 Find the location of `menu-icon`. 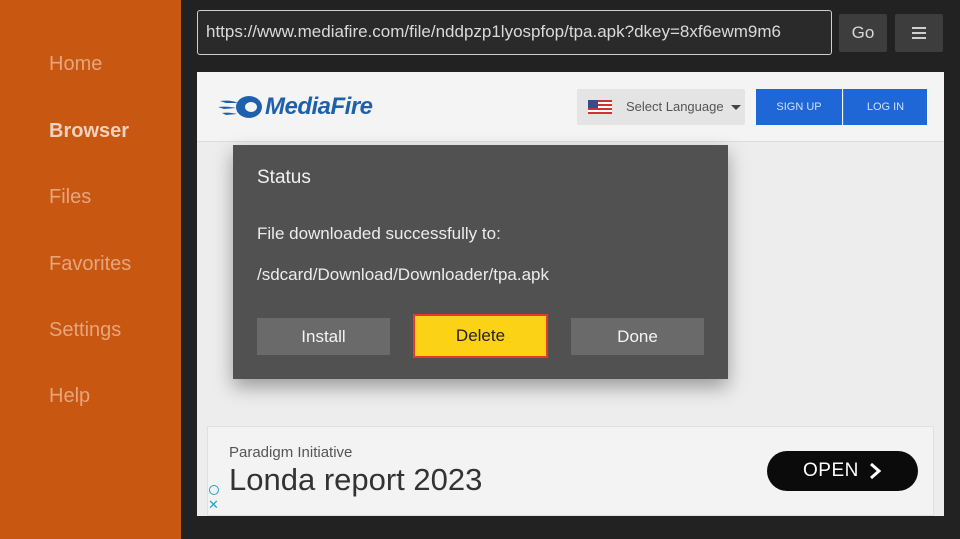

menu-icon is located at coordinates (919, 28).